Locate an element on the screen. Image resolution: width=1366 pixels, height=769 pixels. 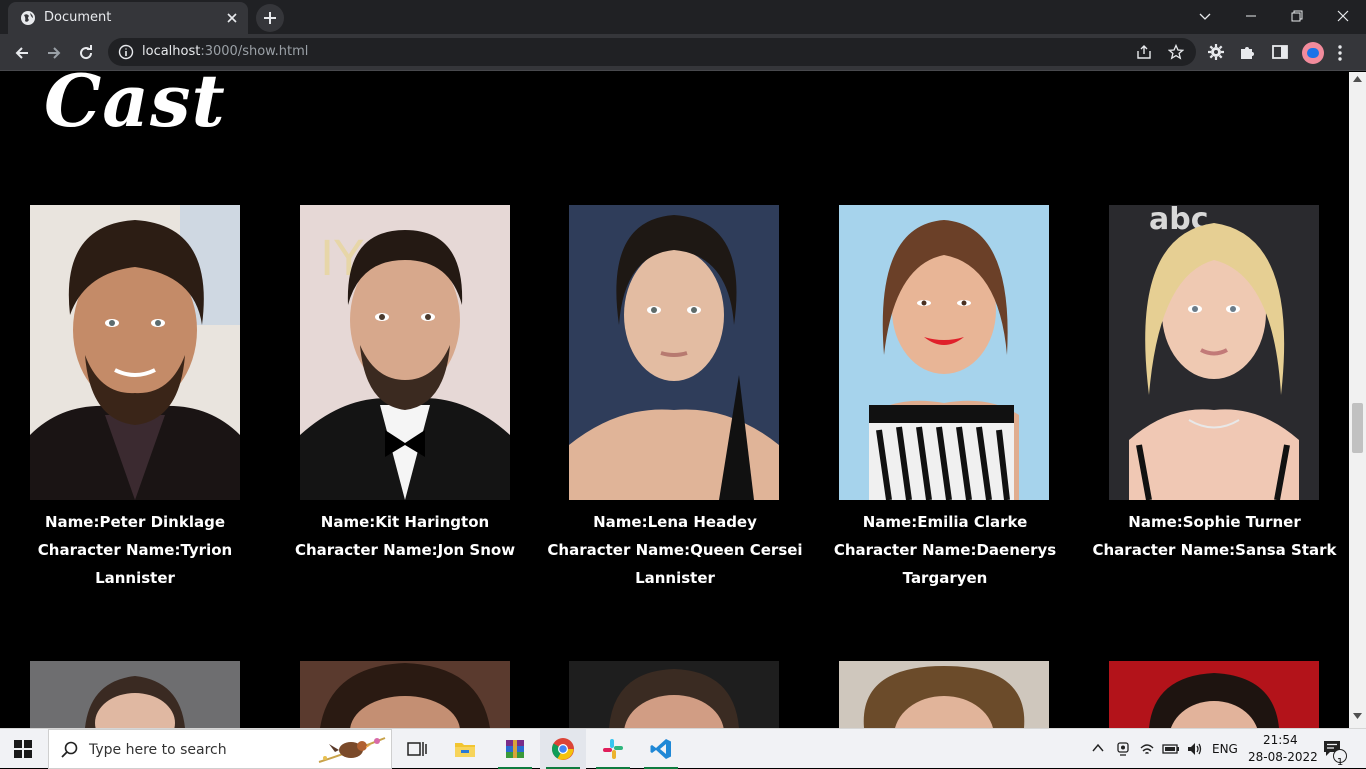
minimize-icon is located at coordinates (1251, 16).